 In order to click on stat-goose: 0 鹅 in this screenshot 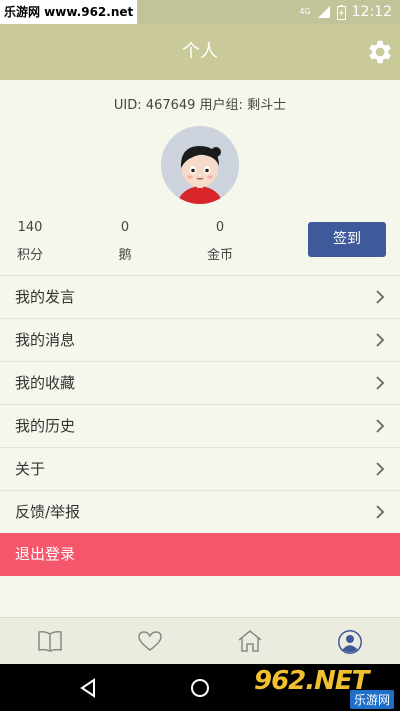, I will do `click(125, 241)`.